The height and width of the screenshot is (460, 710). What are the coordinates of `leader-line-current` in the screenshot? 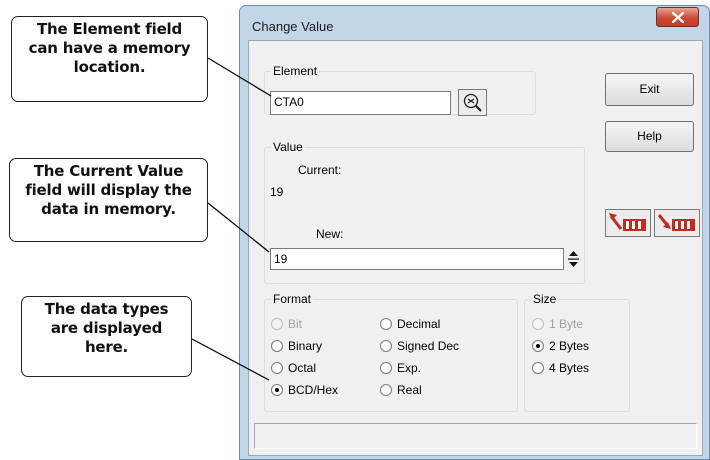 It's located at (238, 227).